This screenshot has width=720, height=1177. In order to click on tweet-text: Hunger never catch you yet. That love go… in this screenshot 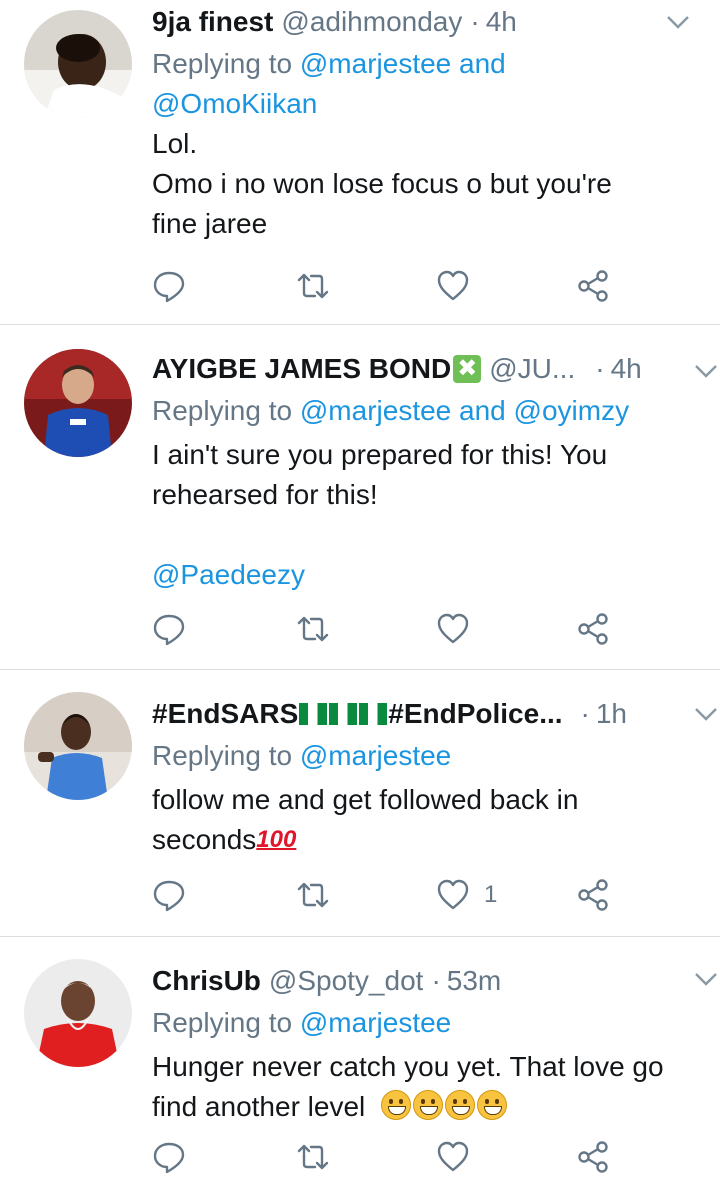, I will do `click(425, 1087)`.